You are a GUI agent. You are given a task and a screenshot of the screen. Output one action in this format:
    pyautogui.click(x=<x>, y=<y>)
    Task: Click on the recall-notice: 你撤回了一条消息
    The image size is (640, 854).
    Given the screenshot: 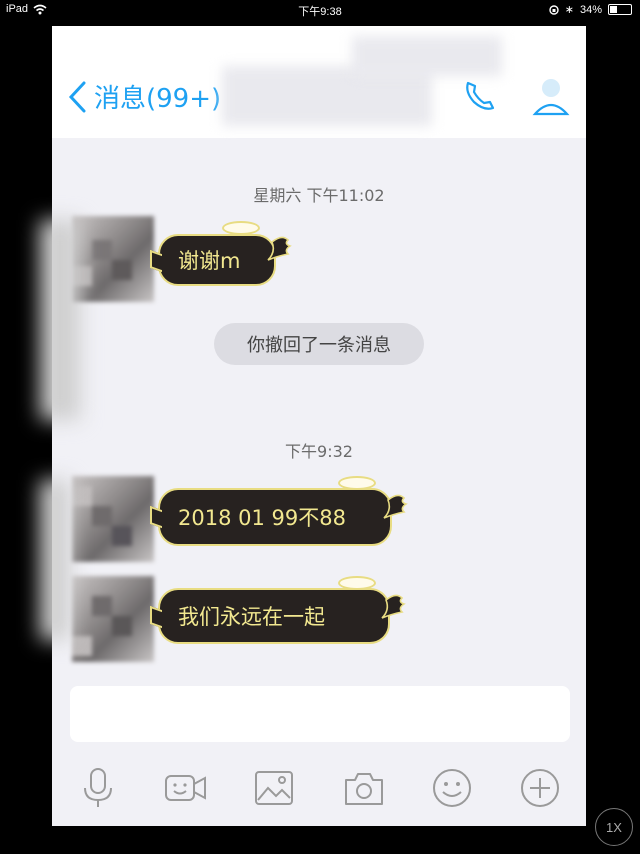 What is the action you would take?
    pyautogui.click(x=319, y=344)
    